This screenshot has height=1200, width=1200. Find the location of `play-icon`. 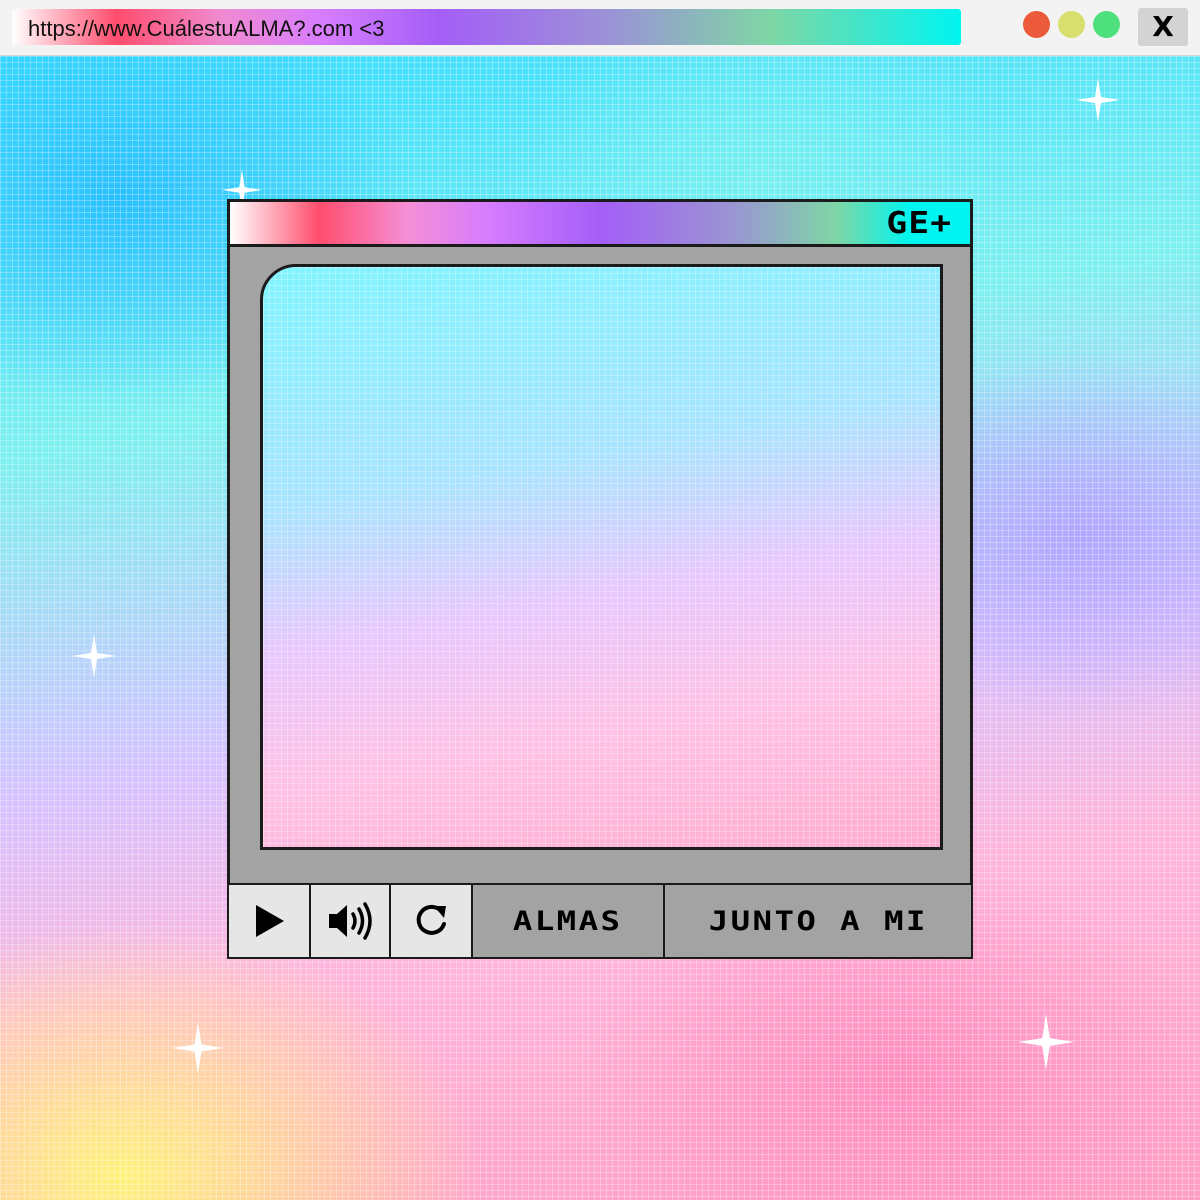

play-icon is located at coordinates (270, 921).